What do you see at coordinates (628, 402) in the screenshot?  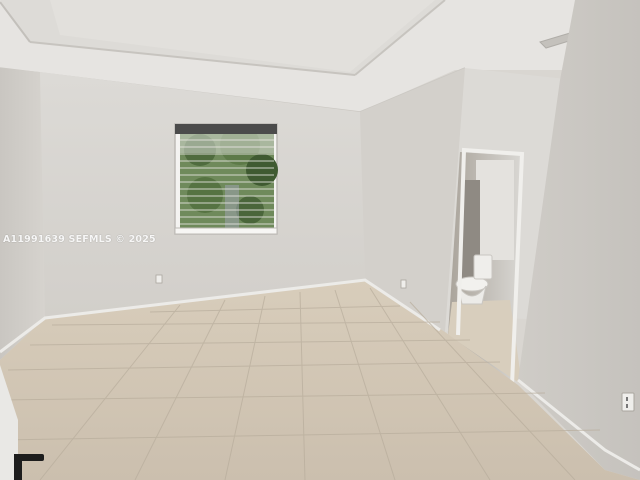 I see `outlet` at bounding box center [628, 402].